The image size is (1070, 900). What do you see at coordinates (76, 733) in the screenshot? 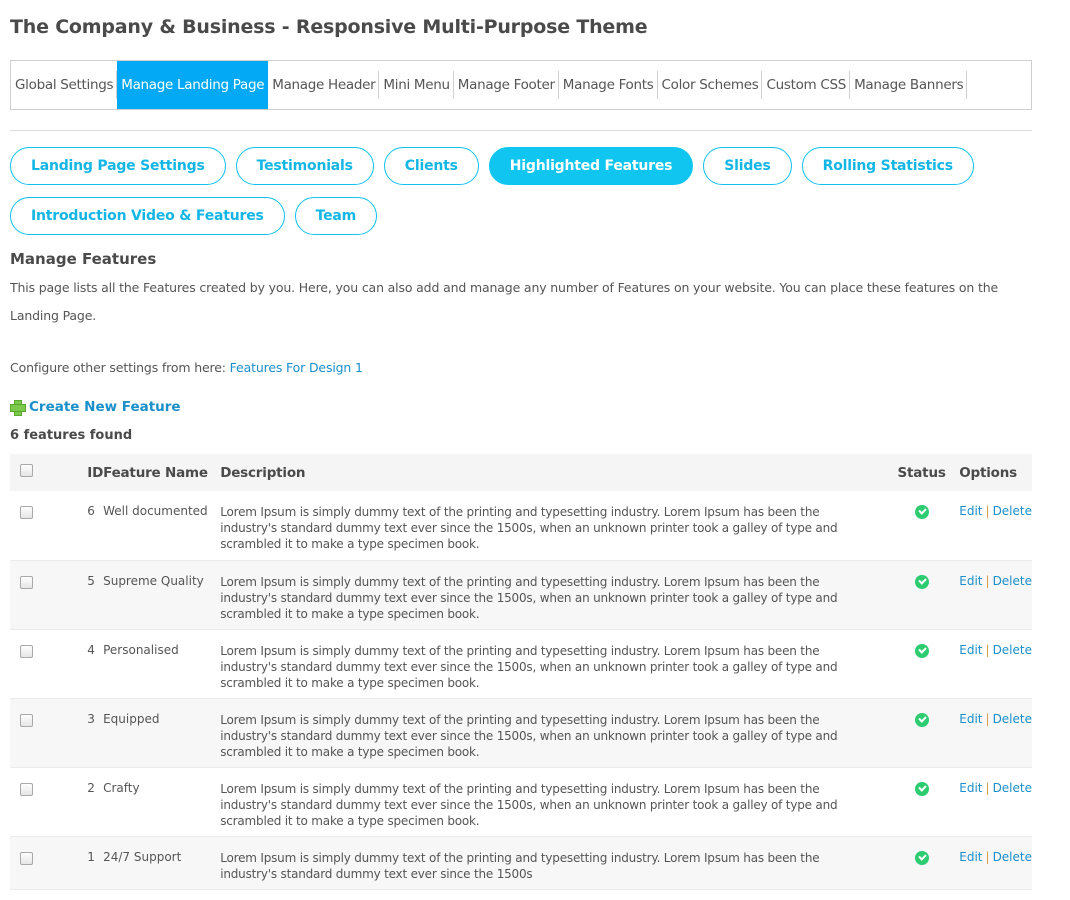
I see `row-id: 3` at bounding box center [76, 733].